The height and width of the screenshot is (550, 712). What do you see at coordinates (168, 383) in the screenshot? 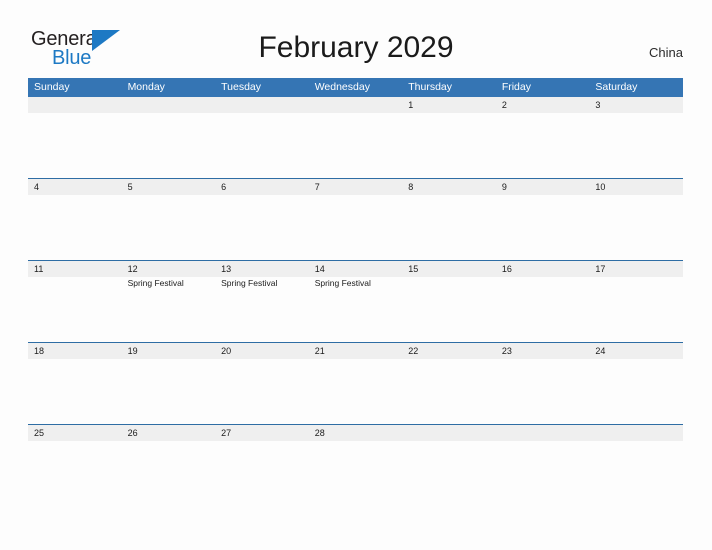
I see `calendar-day-cell: 19` at bounding box center [168, 383].